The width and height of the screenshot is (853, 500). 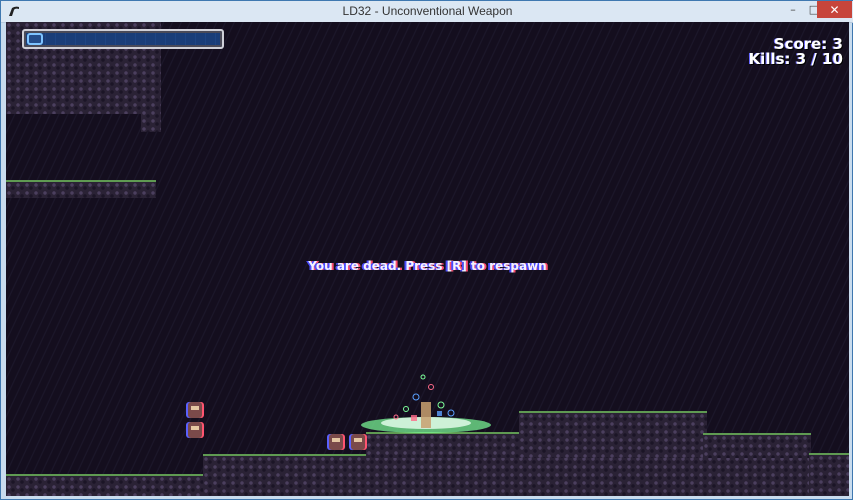 I want to click on rock-ledge, so click(x=81, y=189).